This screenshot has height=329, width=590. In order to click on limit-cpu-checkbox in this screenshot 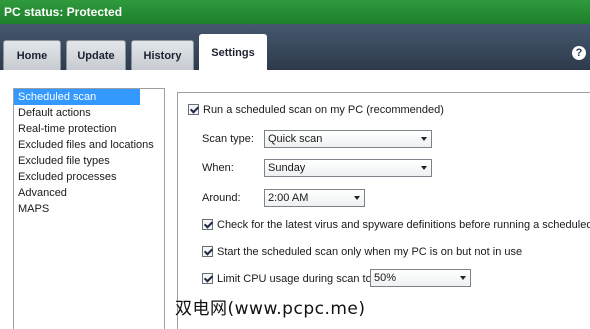, I will do `click(207, 278)`.